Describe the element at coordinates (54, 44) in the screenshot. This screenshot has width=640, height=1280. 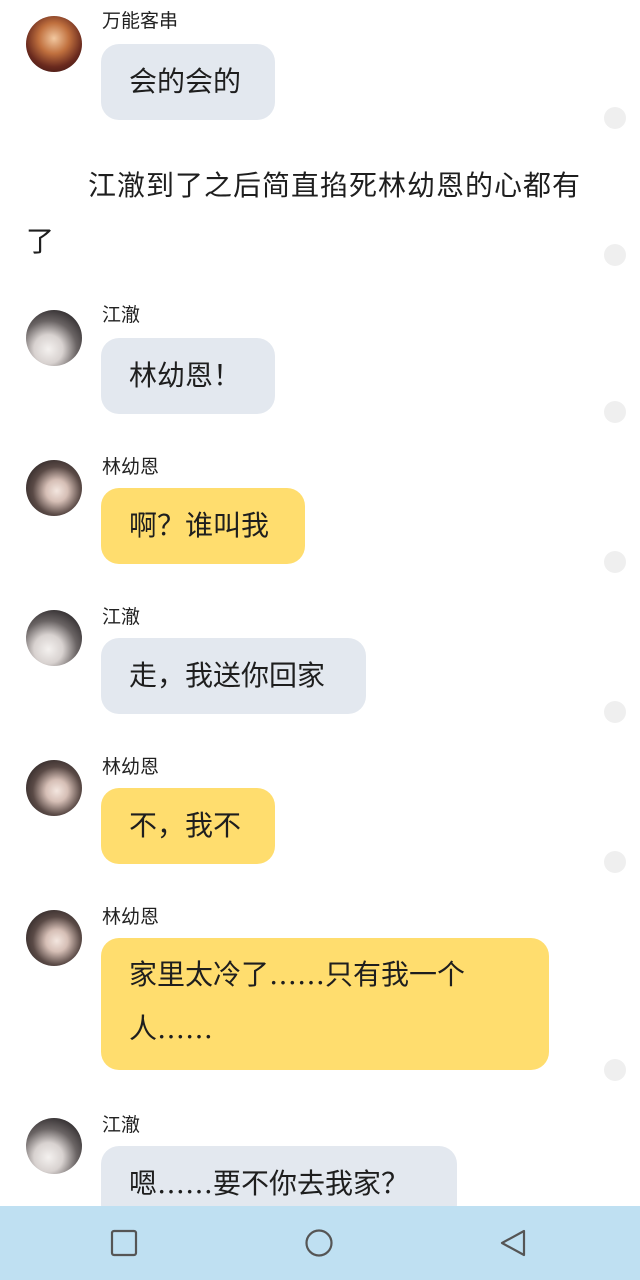
I see `wanneng-avatar` at that location.